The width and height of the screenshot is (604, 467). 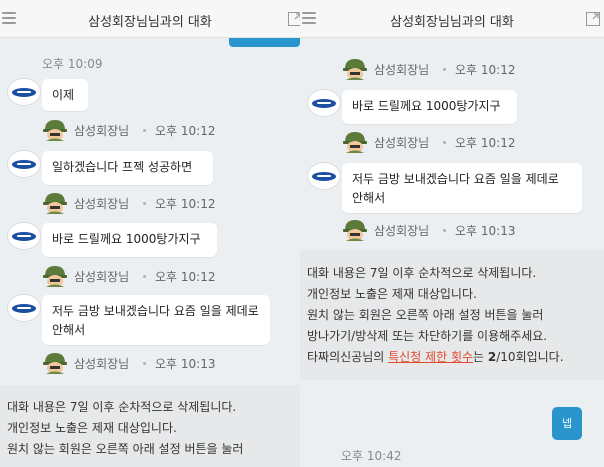 What do you see at coordinates (530, 357) in the screenshot?
I see `notice-text: /10회입니다.` at bounding box center [530, 357].